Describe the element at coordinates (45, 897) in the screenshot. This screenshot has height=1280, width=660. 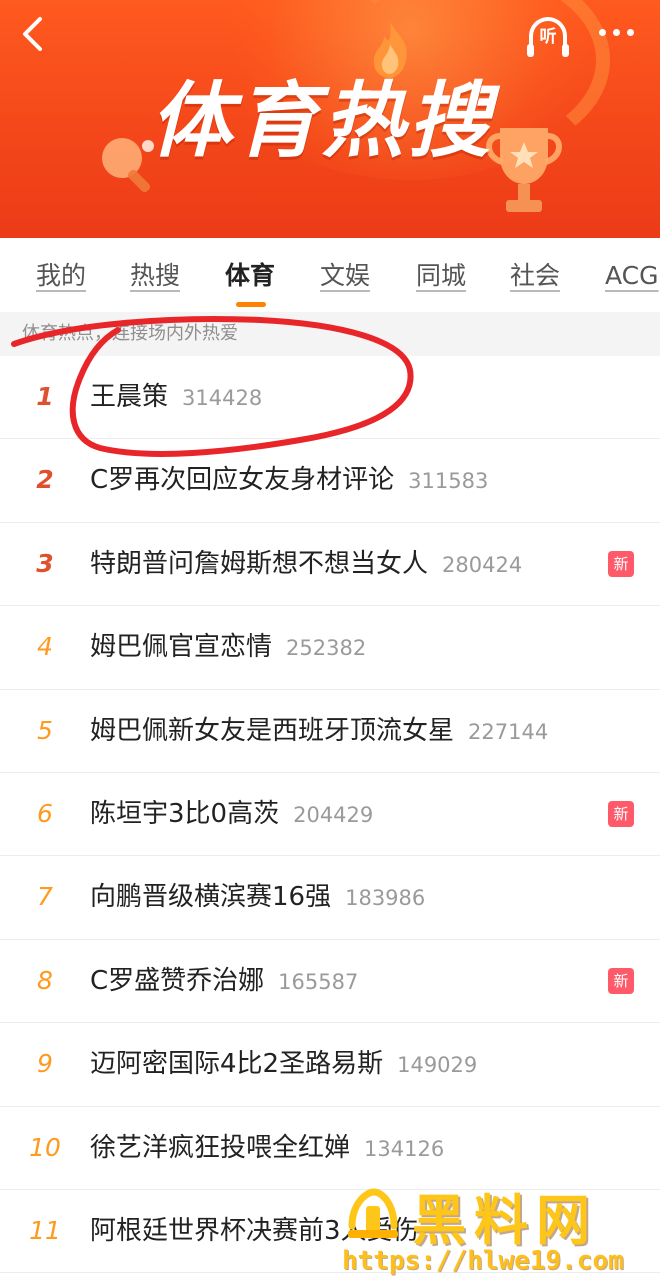
I see `rank-number: 7` at that location.